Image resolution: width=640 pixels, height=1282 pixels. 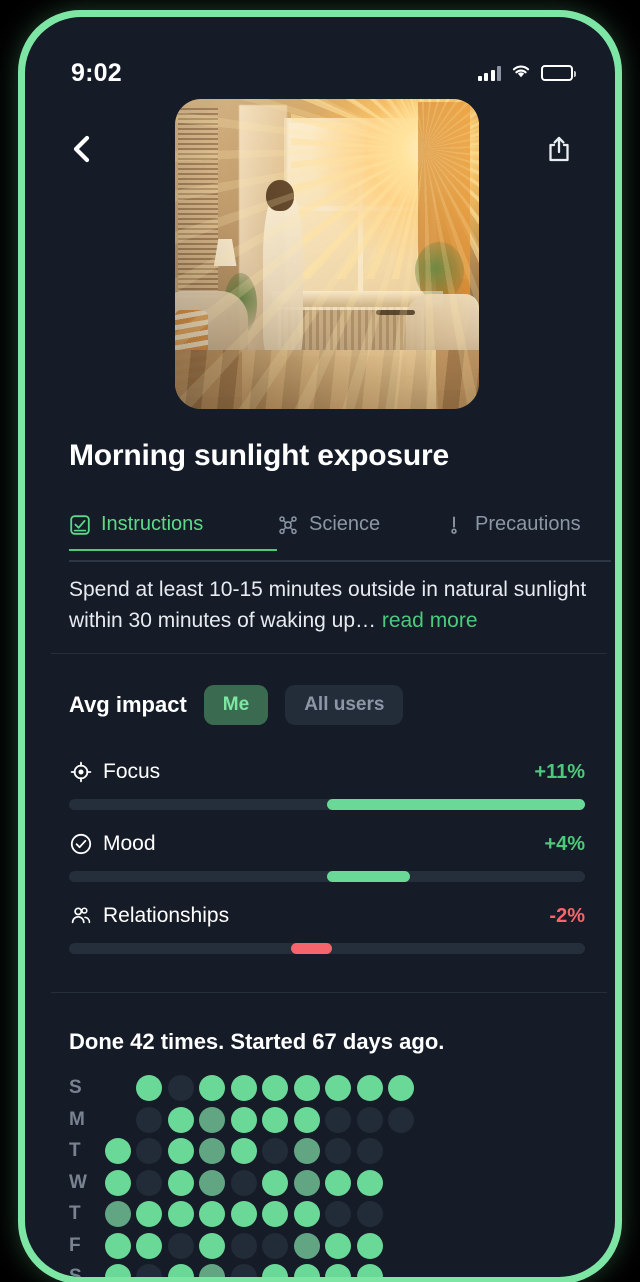 I want to click on share-button, so click(x=559, y=149).